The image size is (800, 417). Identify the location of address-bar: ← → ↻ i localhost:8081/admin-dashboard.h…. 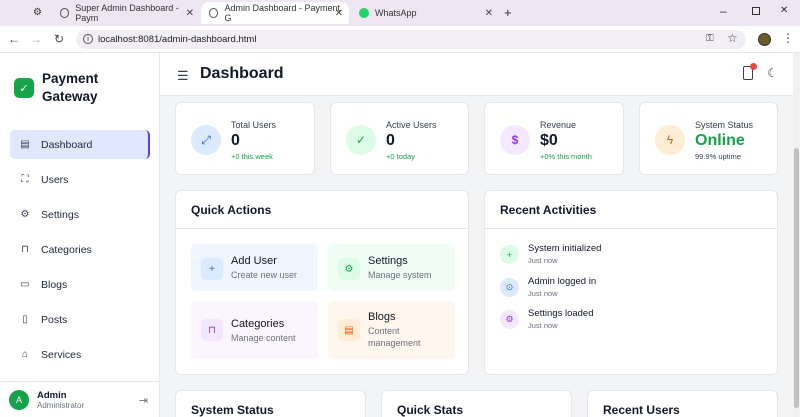
(400, 39).